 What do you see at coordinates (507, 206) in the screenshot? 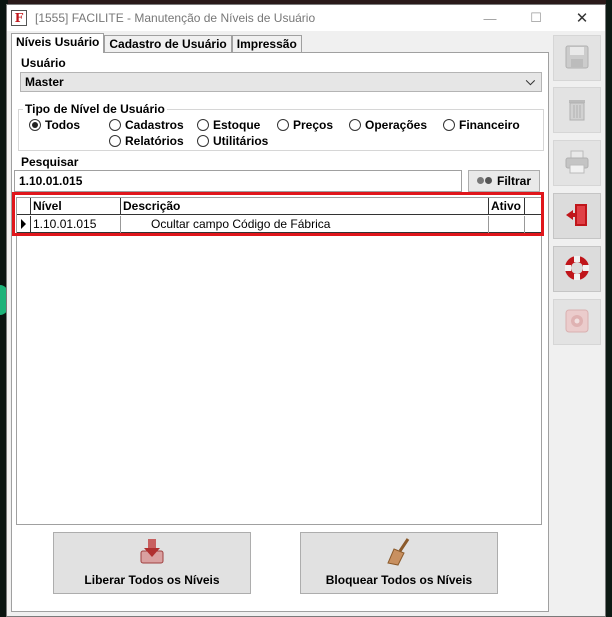
I see `grid-header-ativo: Ativo` at bounding box center [507, 206].